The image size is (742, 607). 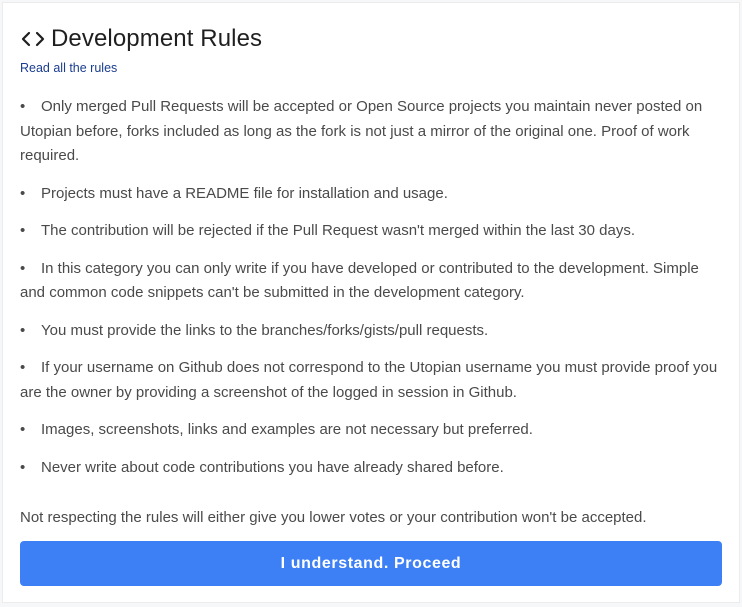 I want to click on proceed-button: I understand. Proceed, so click(x=371, y=563).